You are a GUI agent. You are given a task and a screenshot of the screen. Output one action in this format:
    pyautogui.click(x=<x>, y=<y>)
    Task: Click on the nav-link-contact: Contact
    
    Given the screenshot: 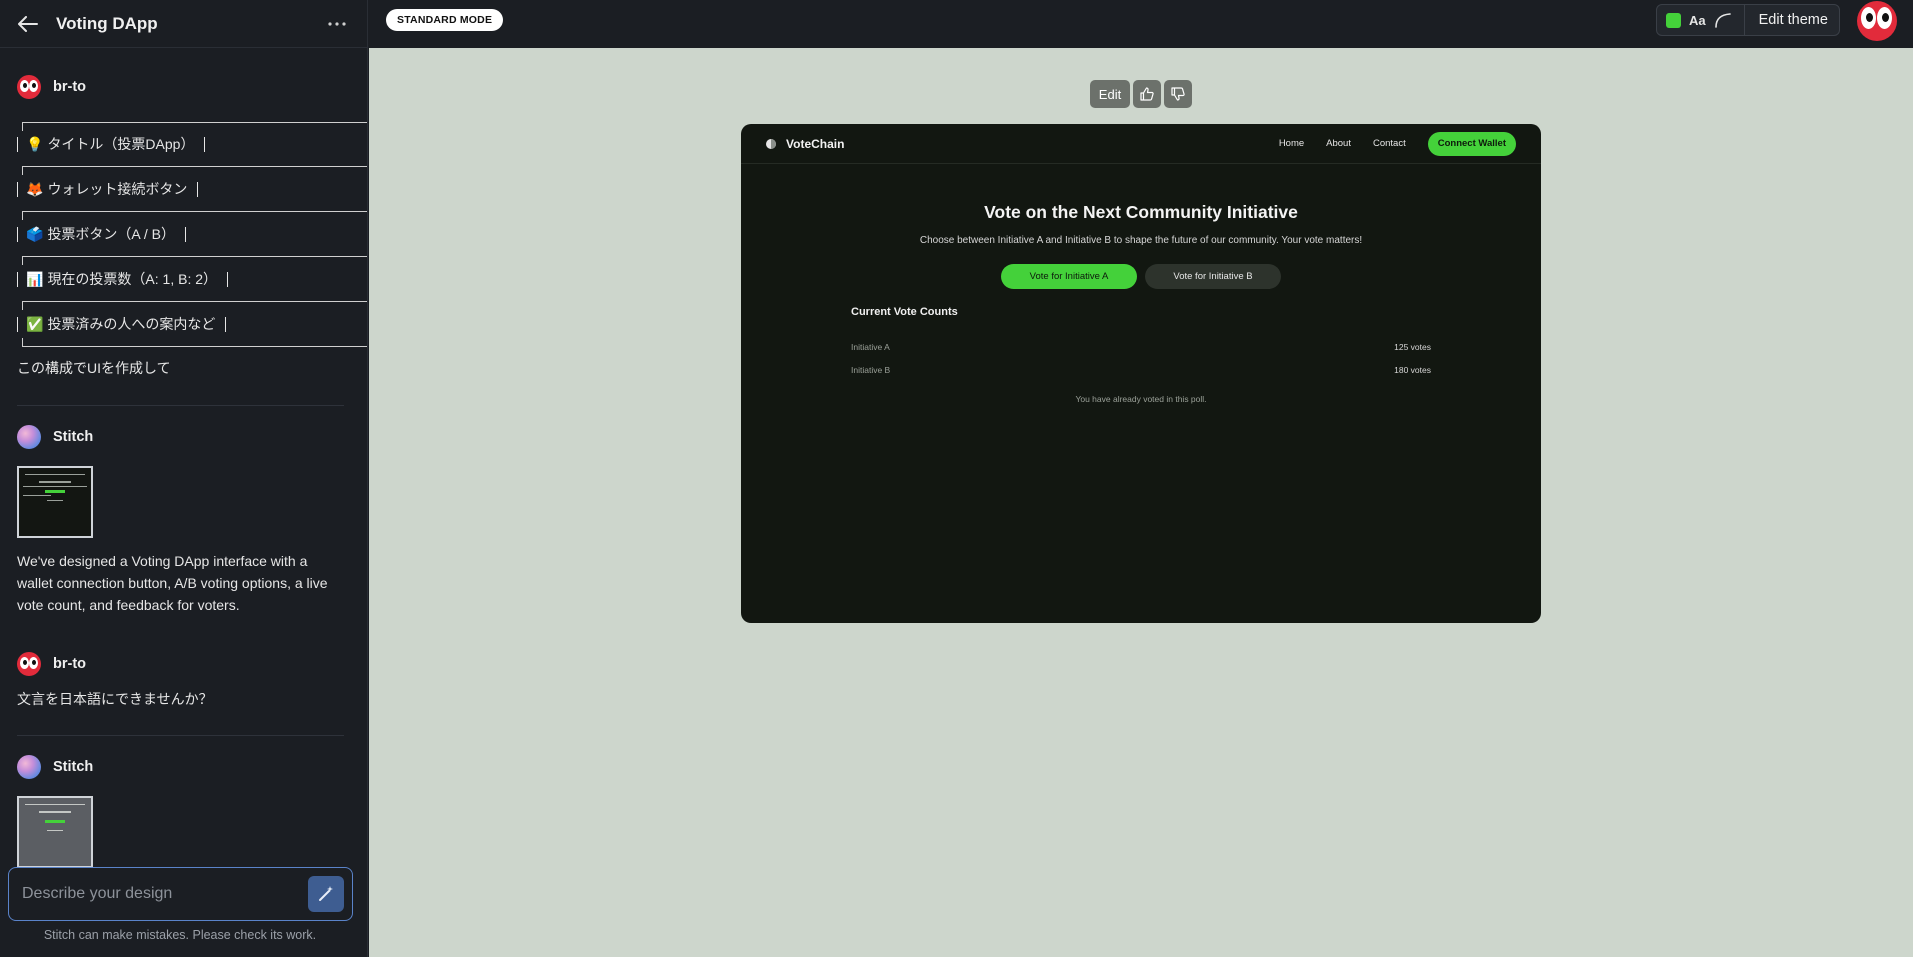 What is the action you would take?
    pyautogui.click(x=1389, y=143)
    